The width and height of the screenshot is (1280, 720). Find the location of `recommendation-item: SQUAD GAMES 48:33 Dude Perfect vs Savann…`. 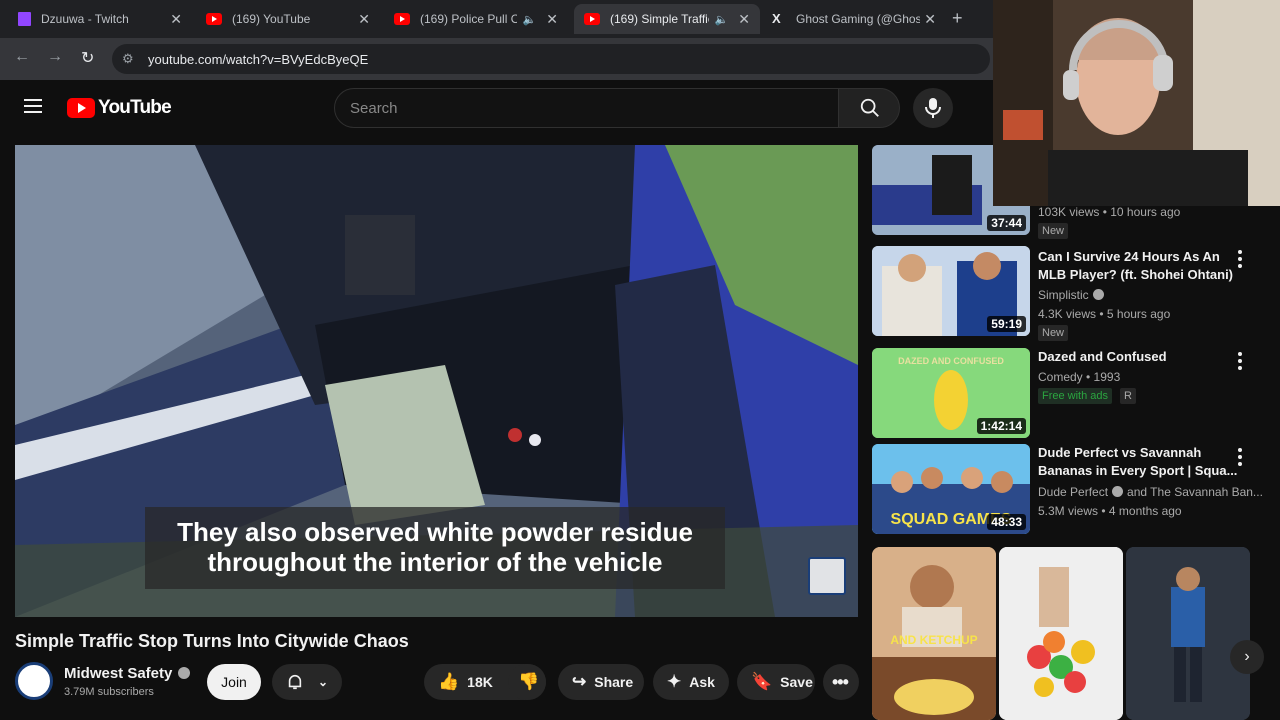

recommendation-item: SQUAD GAMES 48:33 Dude Perfect vs Savann… is located at coordinates (1072, 490).